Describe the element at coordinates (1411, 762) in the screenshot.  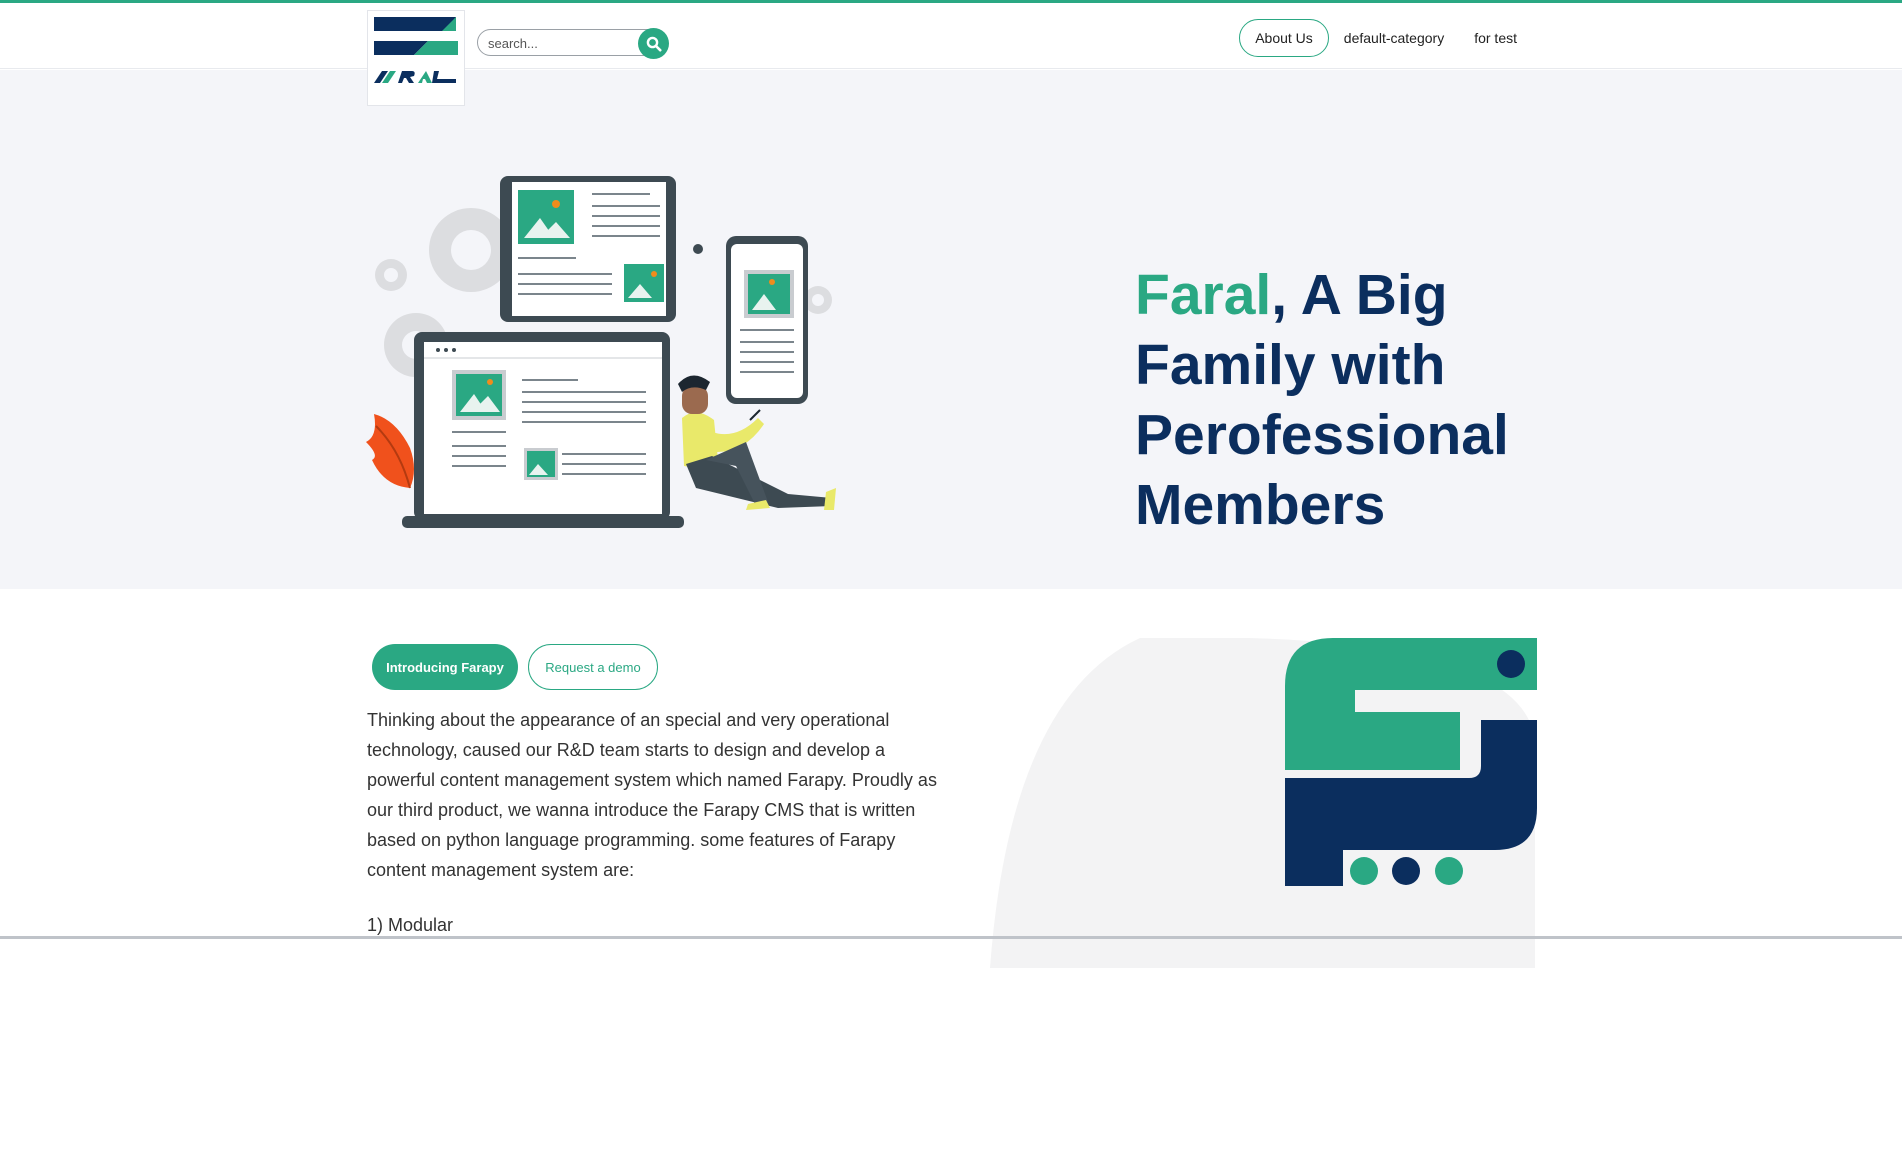
I see `farapy-logo` at that location.